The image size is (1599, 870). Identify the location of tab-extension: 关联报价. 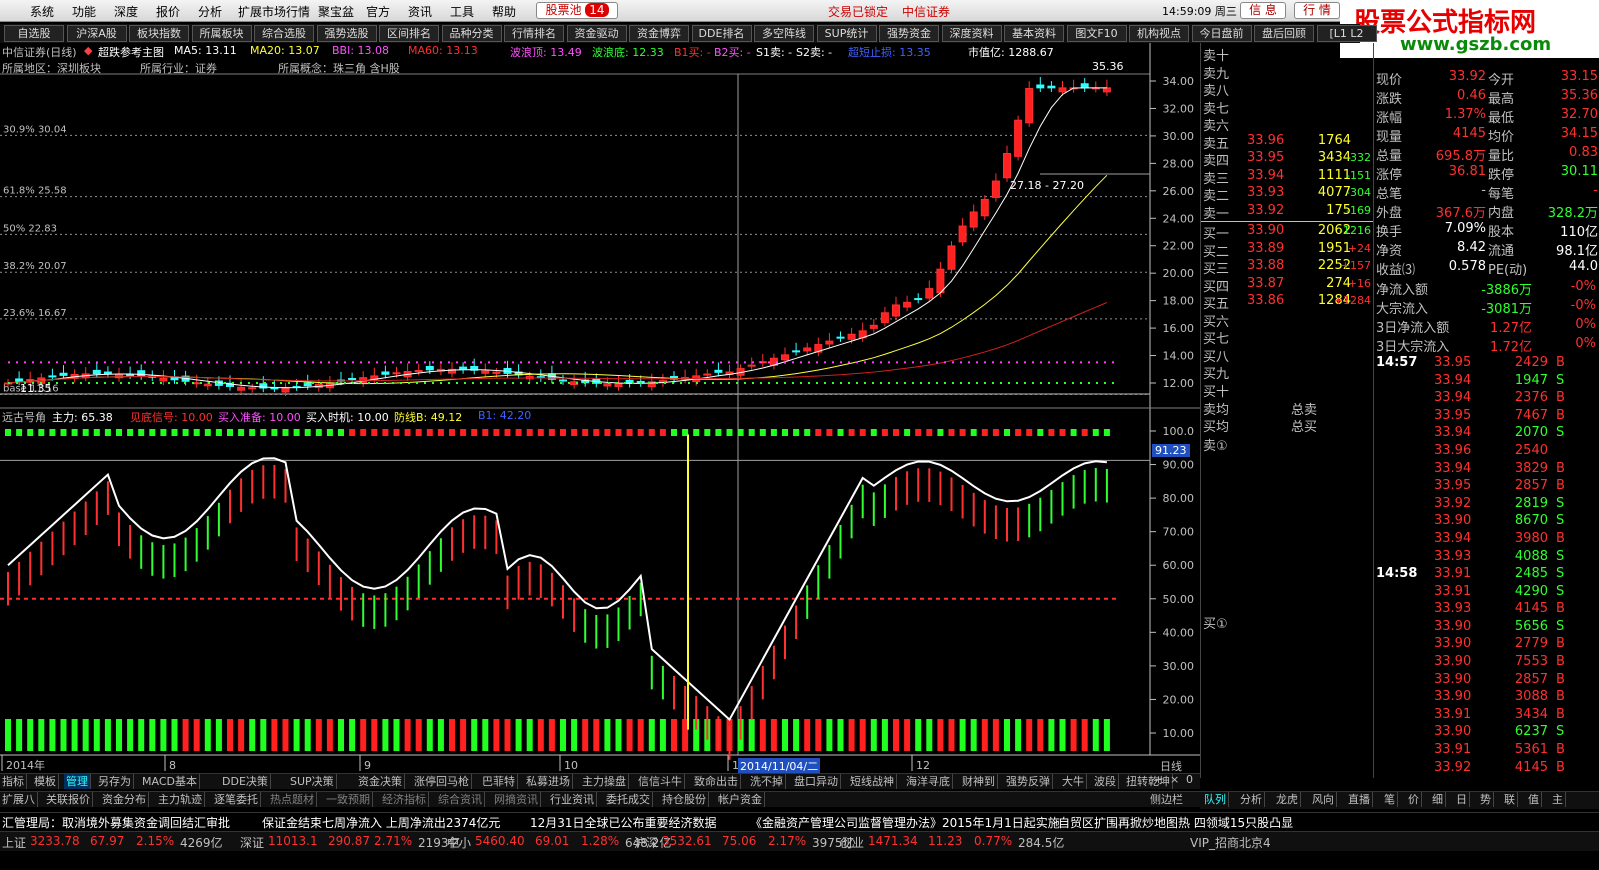
(68, 799).